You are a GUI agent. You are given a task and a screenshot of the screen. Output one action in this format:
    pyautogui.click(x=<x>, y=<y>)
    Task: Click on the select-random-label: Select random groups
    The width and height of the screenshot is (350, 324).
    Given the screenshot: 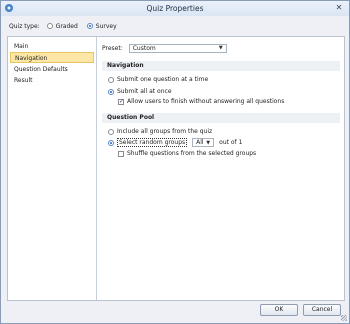 What is the action you would take?
    pyautogui.click(x=152, y=142)
    